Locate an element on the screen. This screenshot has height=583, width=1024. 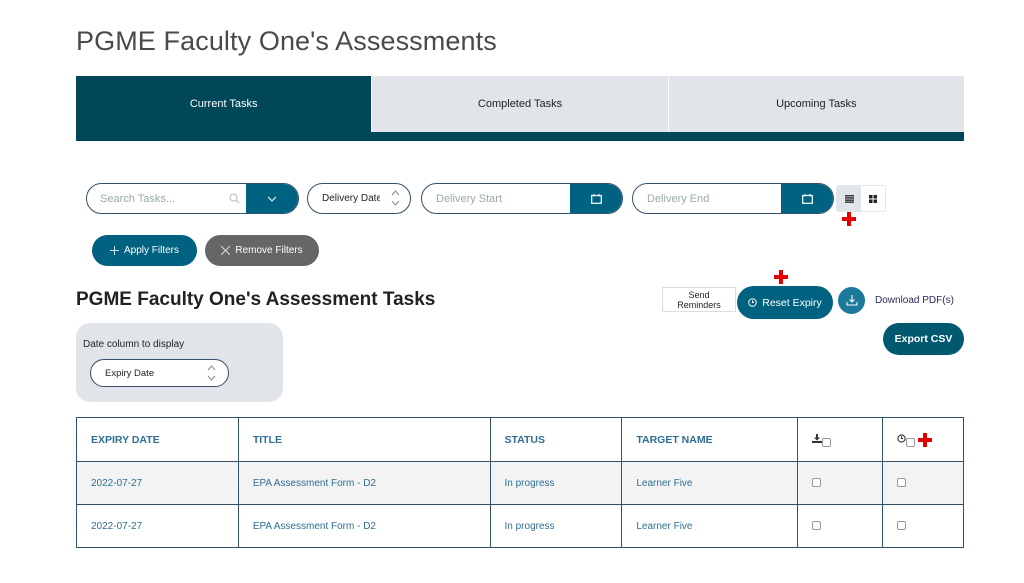
page-title: PGME Faculty One's Assessments is located at coordinates (286, 41).